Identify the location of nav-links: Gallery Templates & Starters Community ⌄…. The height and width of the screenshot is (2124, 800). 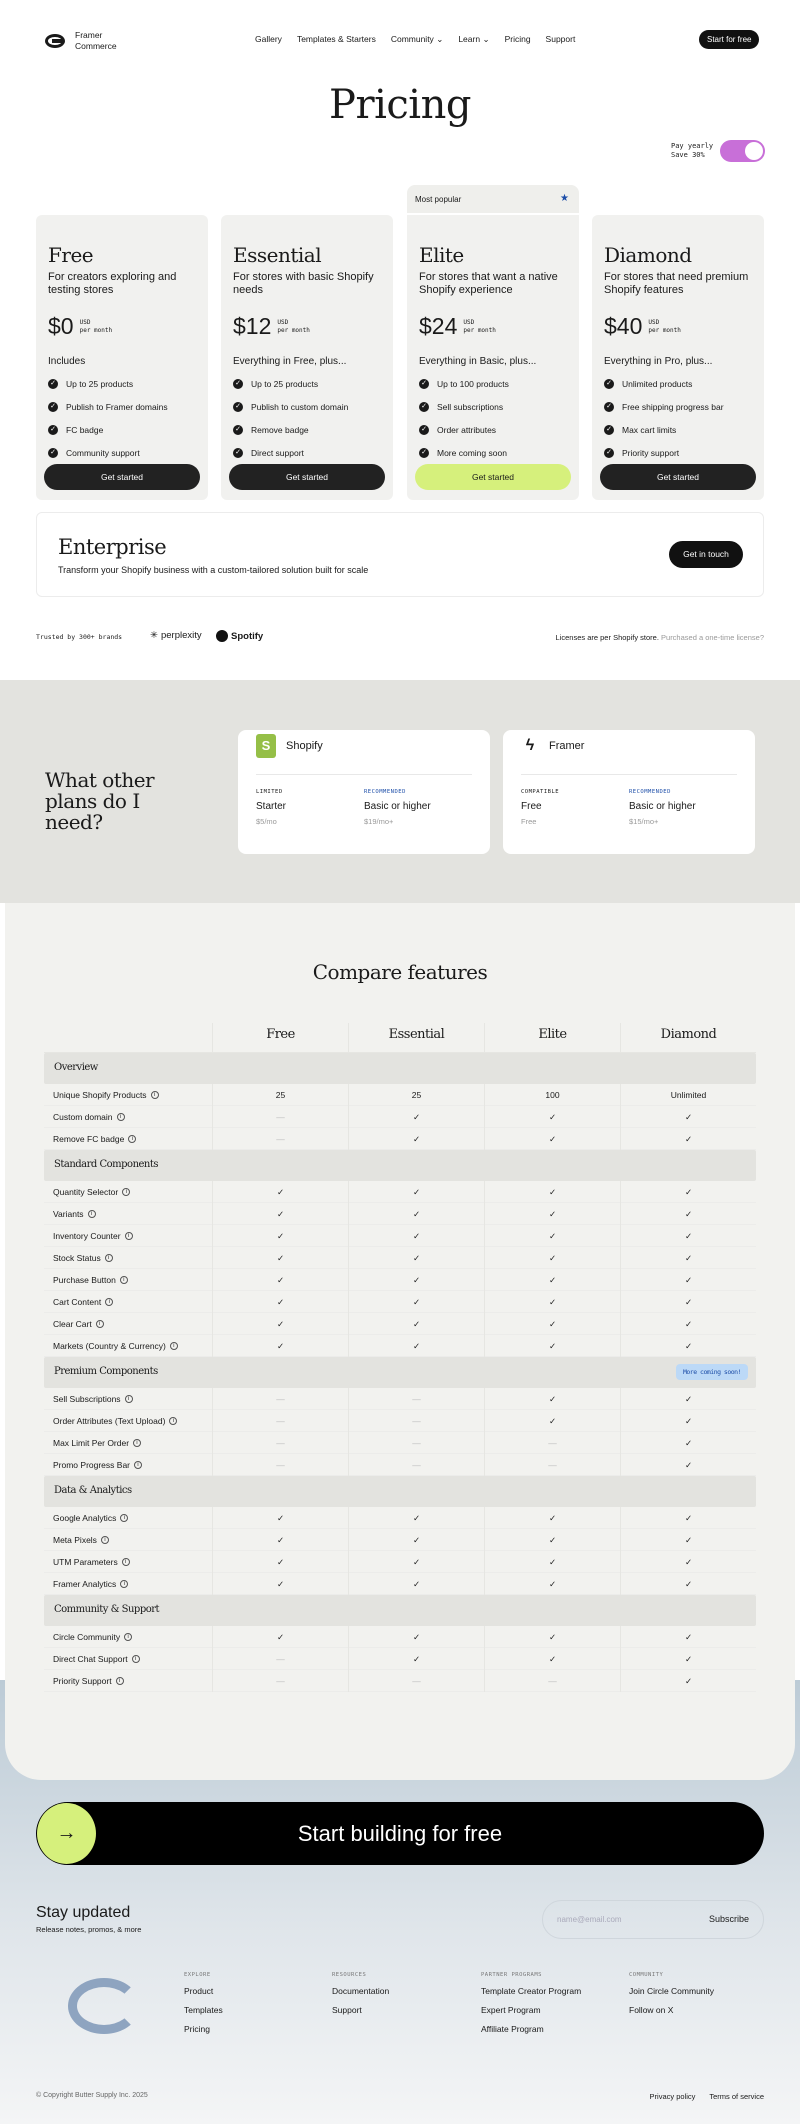
(415, 39).